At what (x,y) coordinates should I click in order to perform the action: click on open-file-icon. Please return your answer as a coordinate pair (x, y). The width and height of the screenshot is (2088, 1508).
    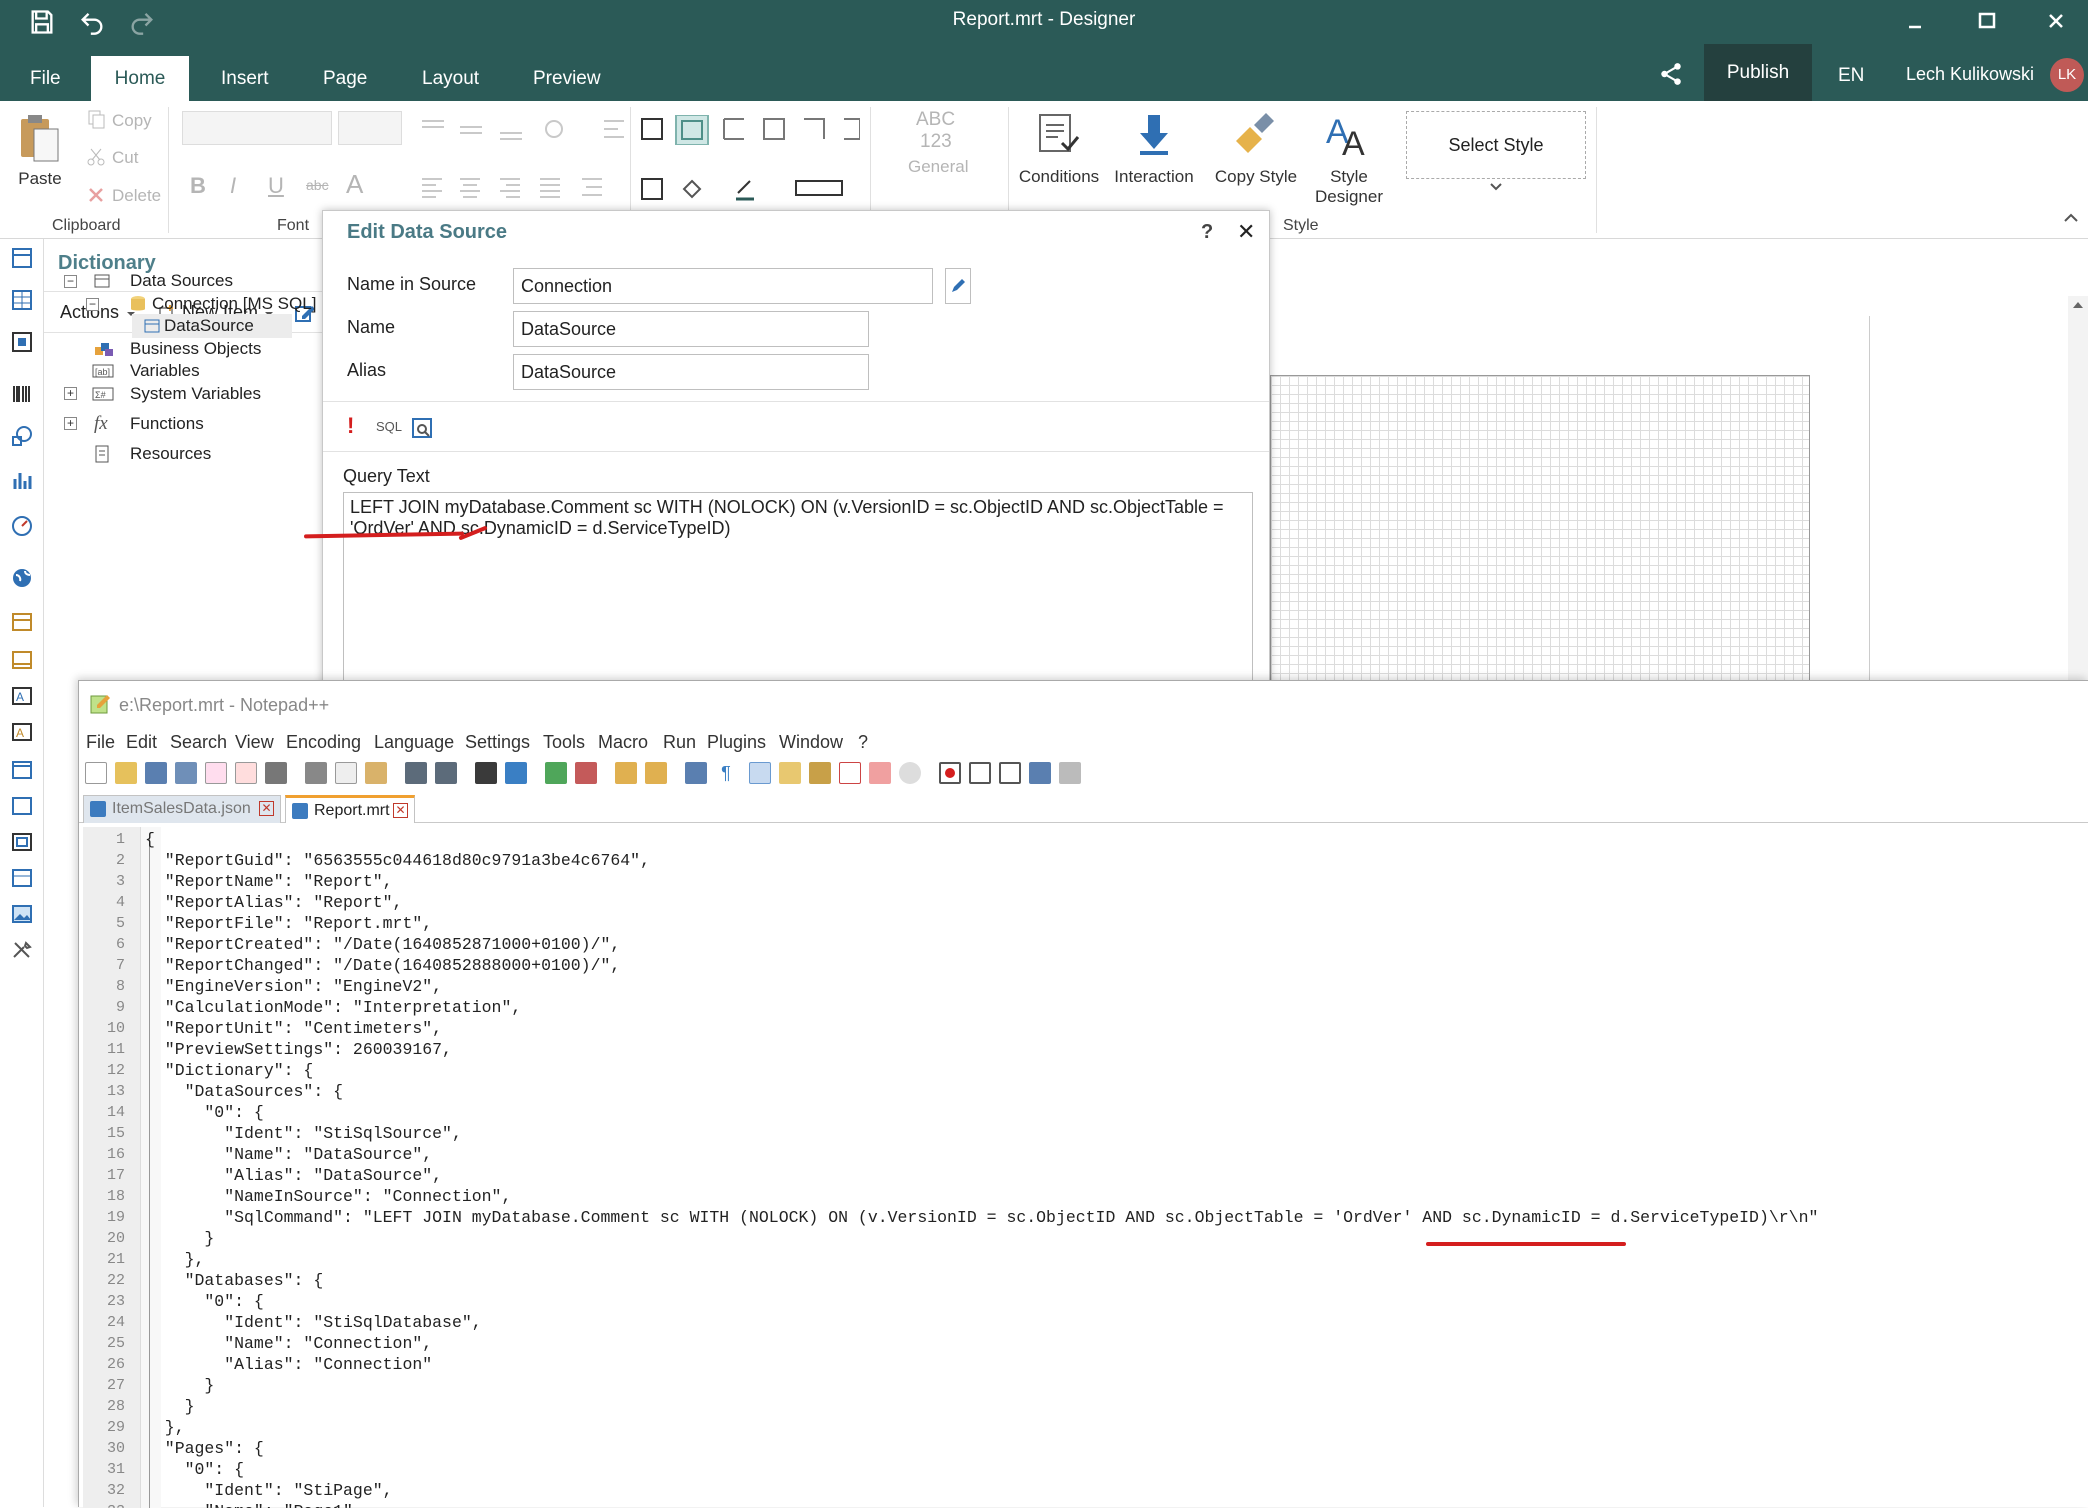
    Looking at the image, I should click on (126, 773).